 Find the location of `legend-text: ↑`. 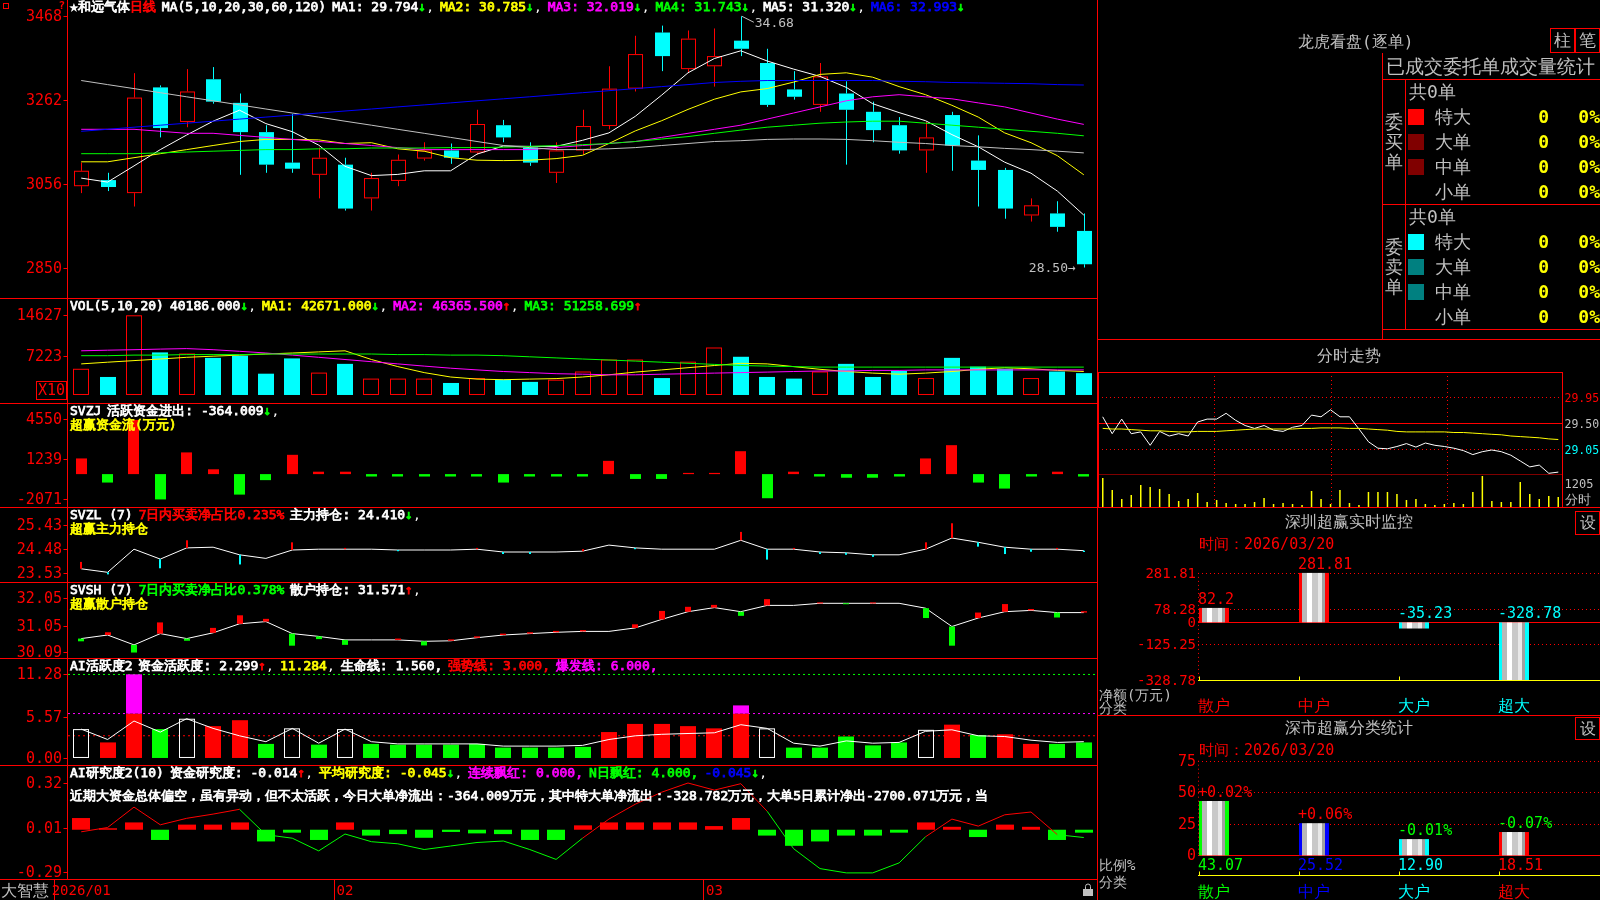

legend-text: ↑ is located at coordinates (262, 666).